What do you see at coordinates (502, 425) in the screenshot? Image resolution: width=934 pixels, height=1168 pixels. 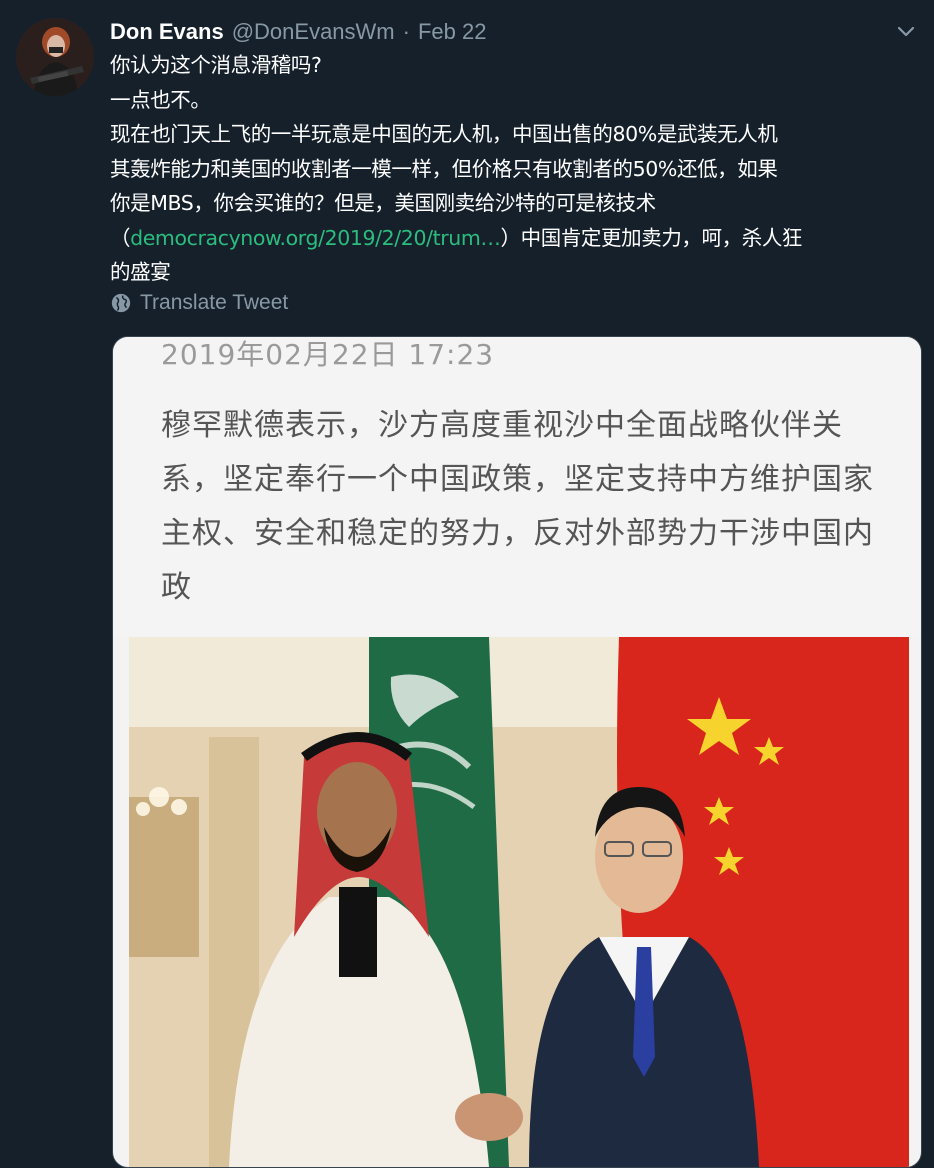 I see `caption-line: 穆罕默德表示，沙方高度重视沙中全面战略伙伴关` at bounding box center [502, 425].